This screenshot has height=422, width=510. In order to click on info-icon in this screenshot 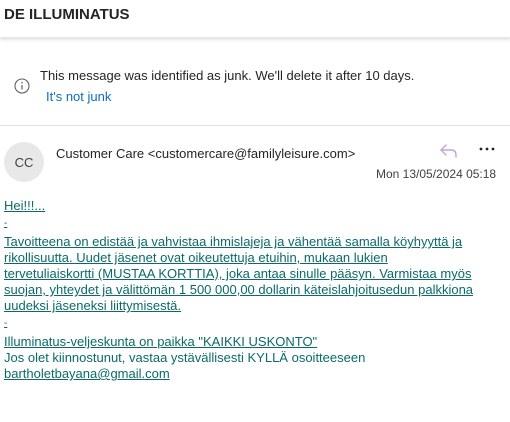, I will do `click(22, 86)`.